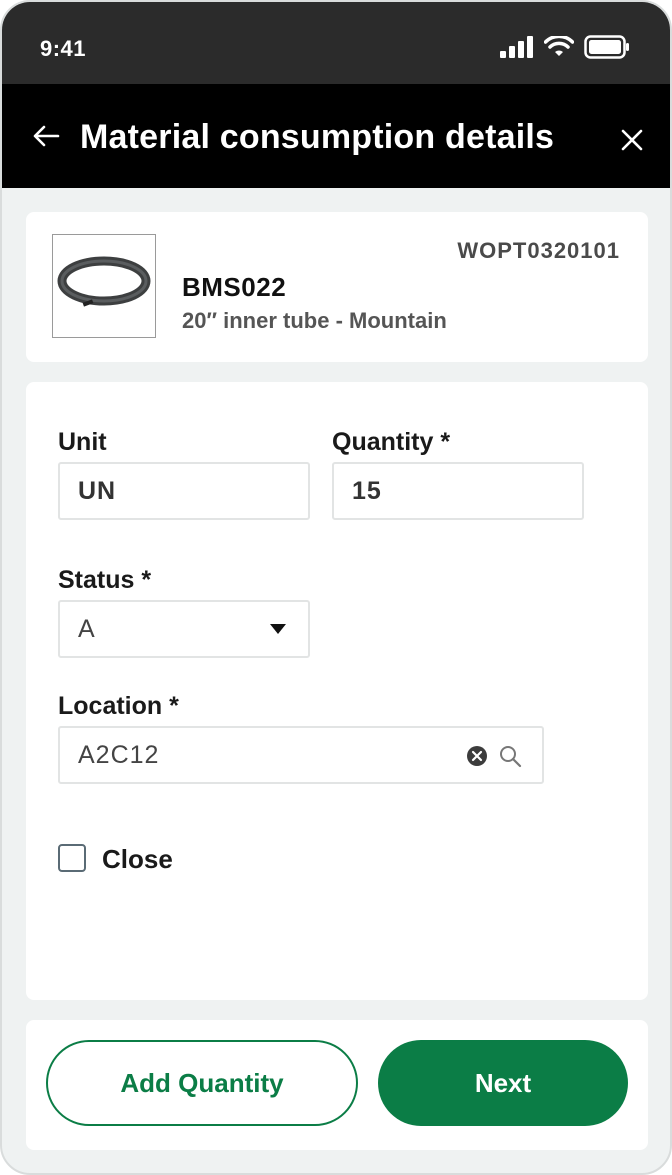 Image resolution: width=672 pixels, height=1175 pixels. What do you see at coordinates (632, 140) in the screenshot?
I see `close-icon` at bounding box center [632, 140].